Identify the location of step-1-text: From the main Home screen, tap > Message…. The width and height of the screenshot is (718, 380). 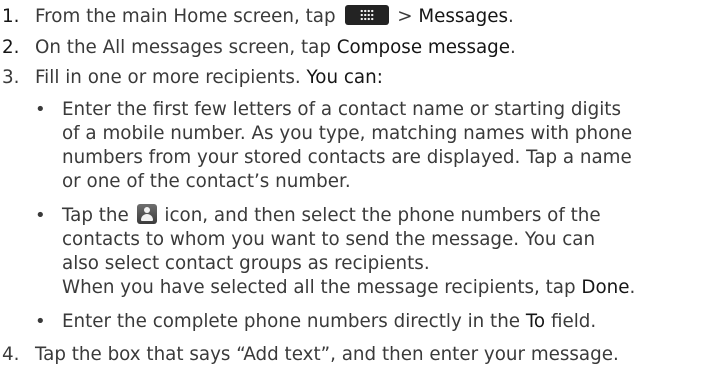
(274, 17).